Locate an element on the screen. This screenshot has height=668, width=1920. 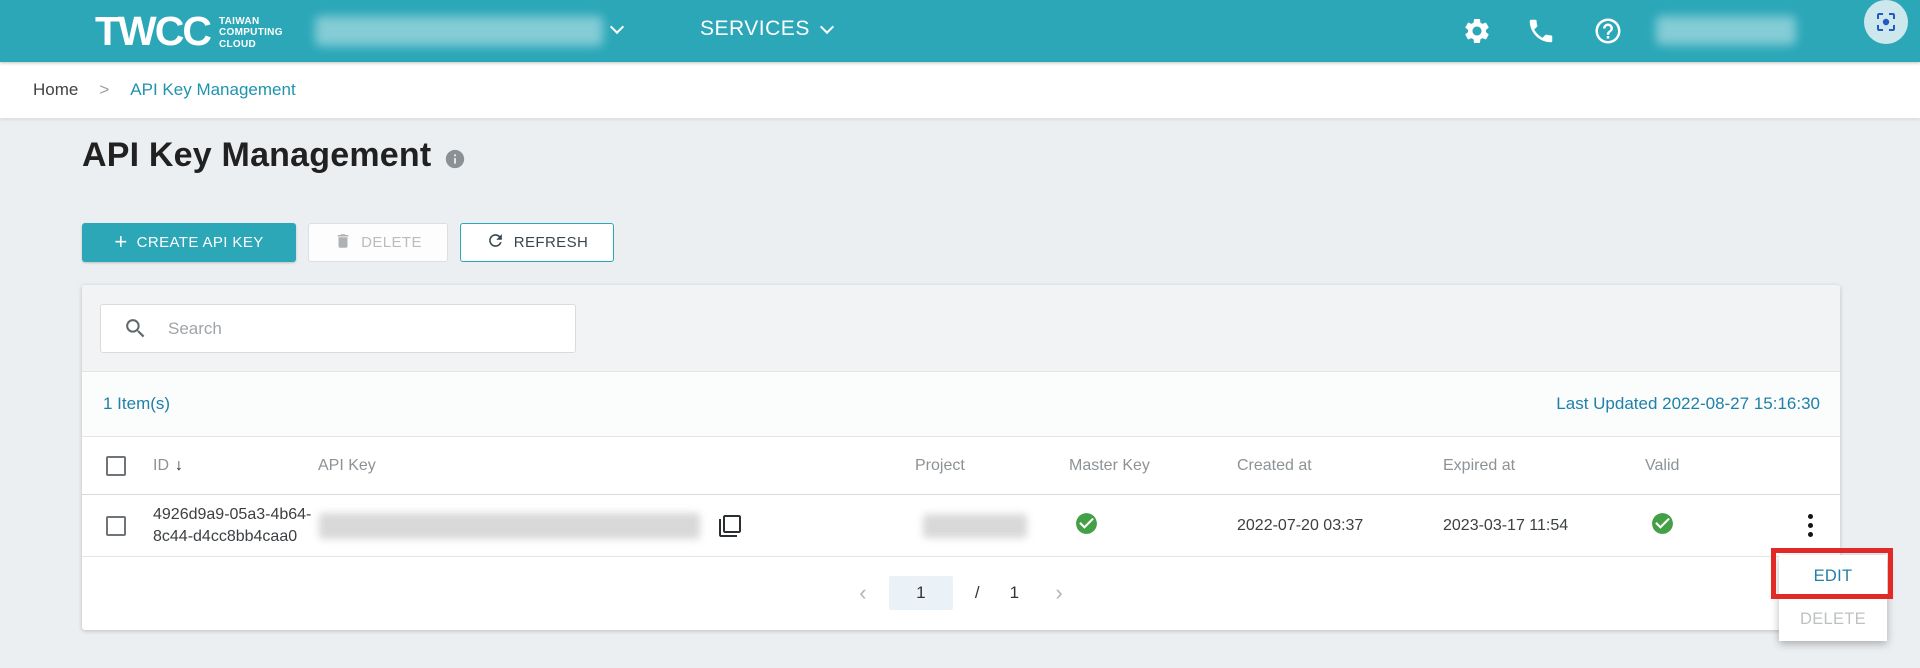
project-selector-blurred is located at coordinates (459, 31).